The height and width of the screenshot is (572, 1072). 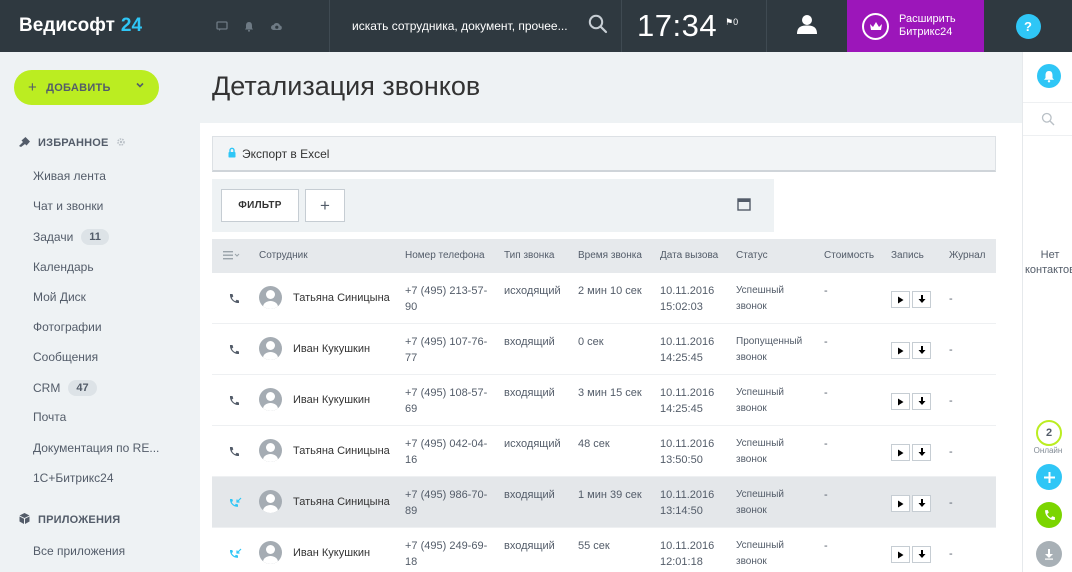 What do you see at coordinates (687, 299) in the screenshot?
I see `call-date-cell: 10.11.2016 15:02:03` at bounding box center [687, 299].